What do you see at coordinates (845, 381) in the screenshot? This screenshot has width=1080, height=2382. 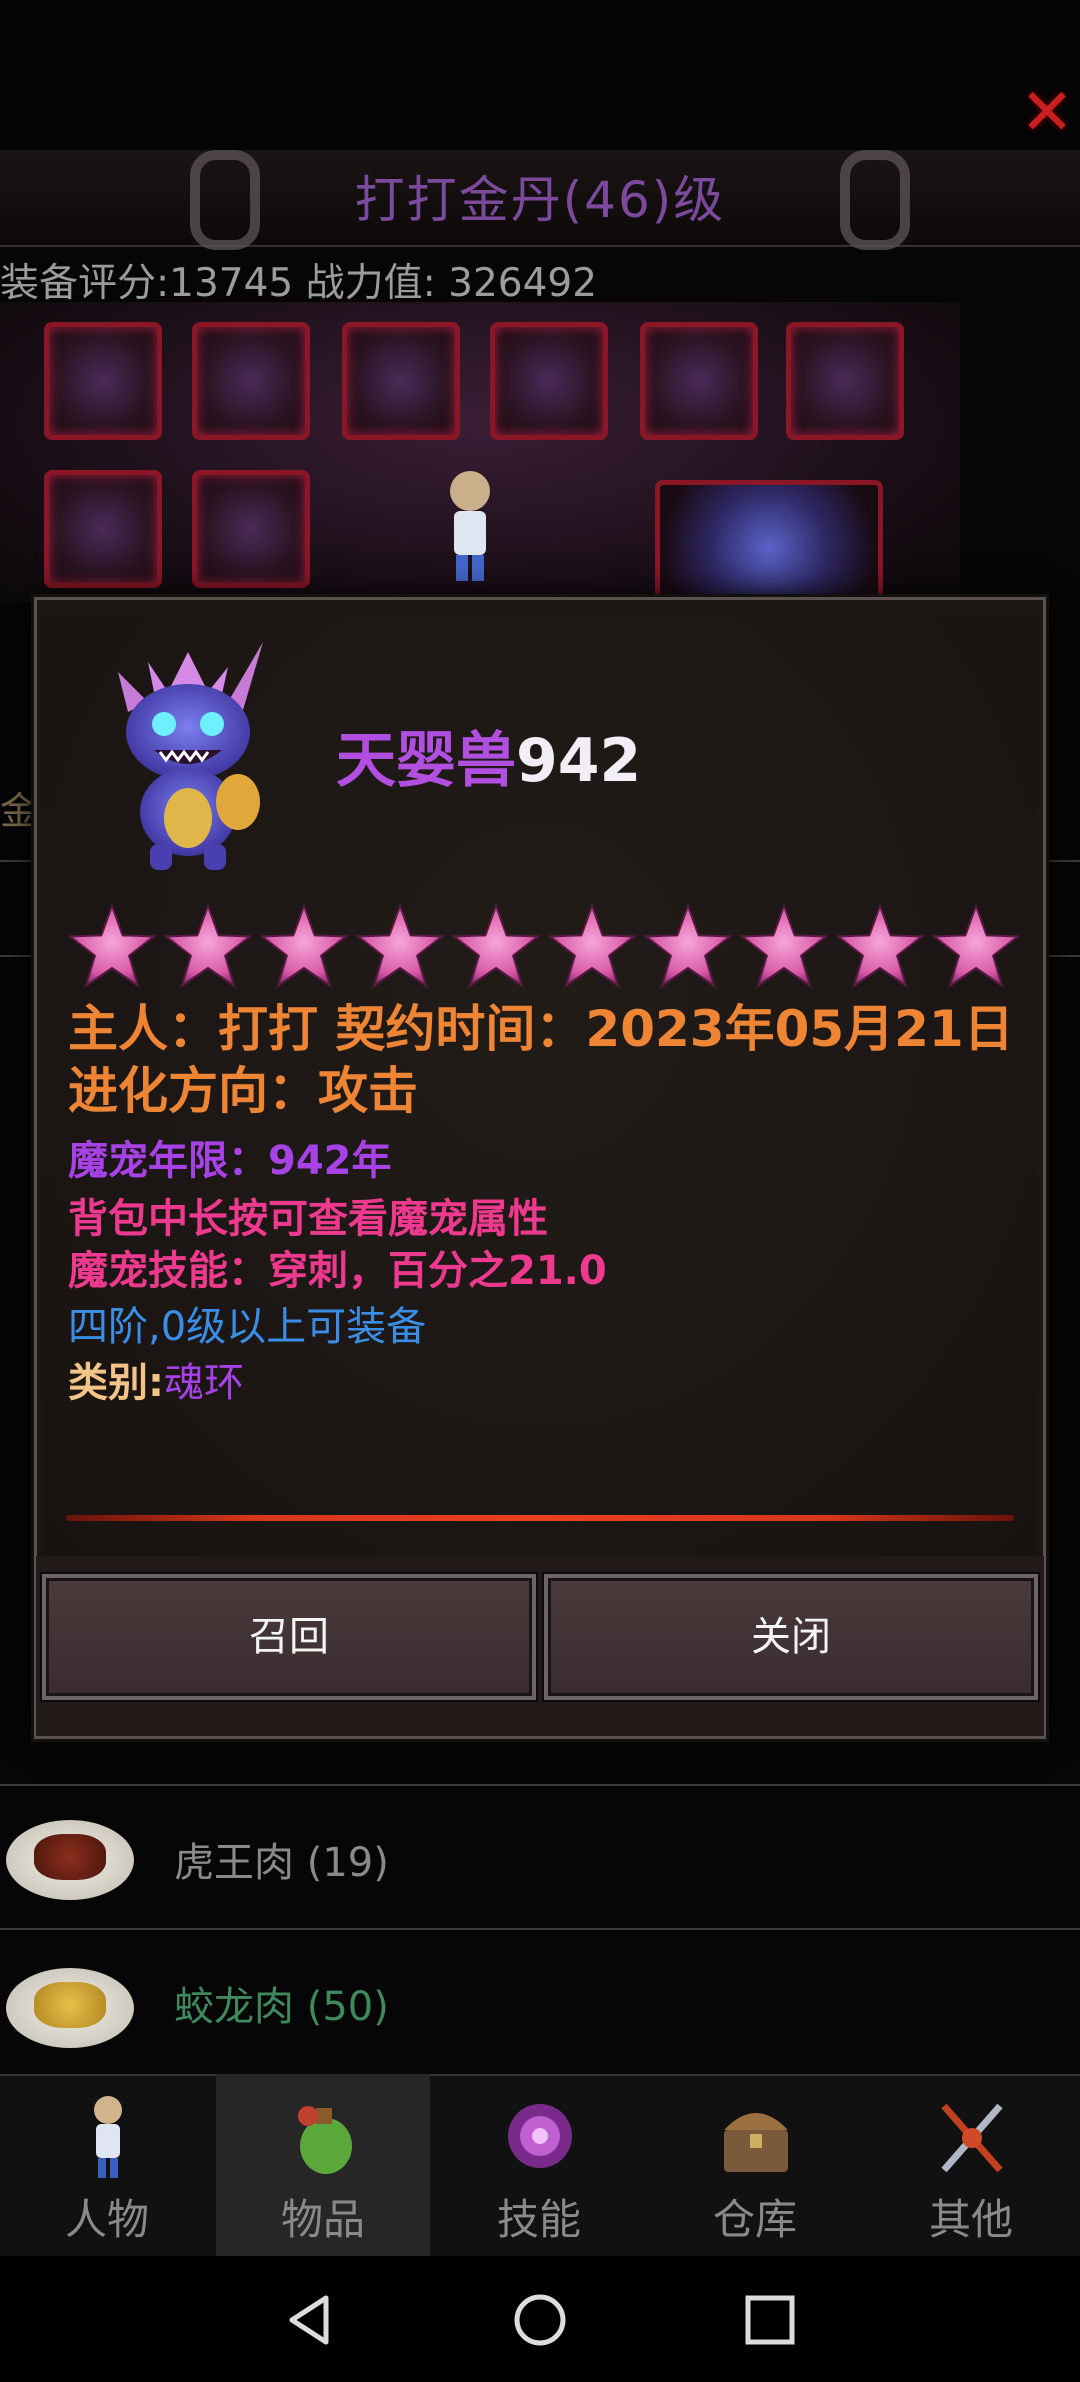 I see `equip-slot-ring` at bounding box center [845, 381].